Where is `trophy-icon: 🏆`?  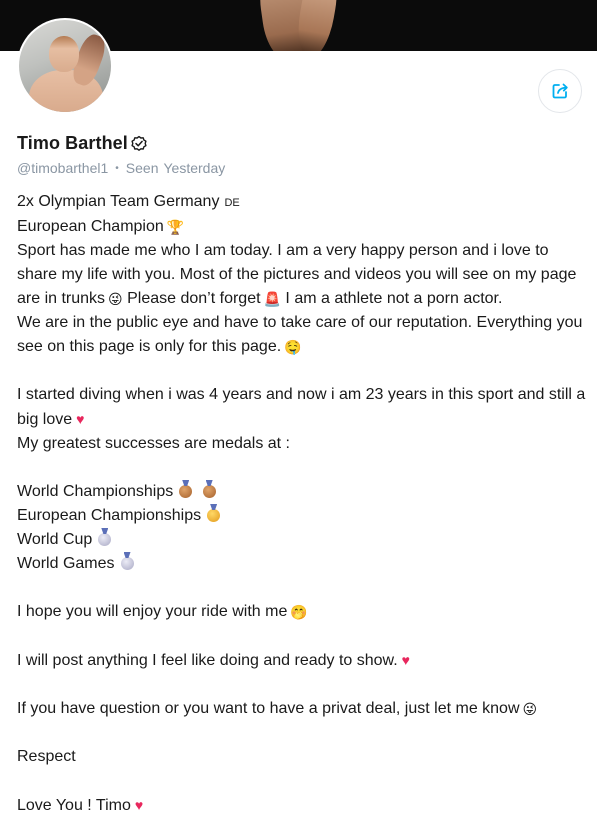 trophy-icon: 🏆 is located at coordinates (175, 227).